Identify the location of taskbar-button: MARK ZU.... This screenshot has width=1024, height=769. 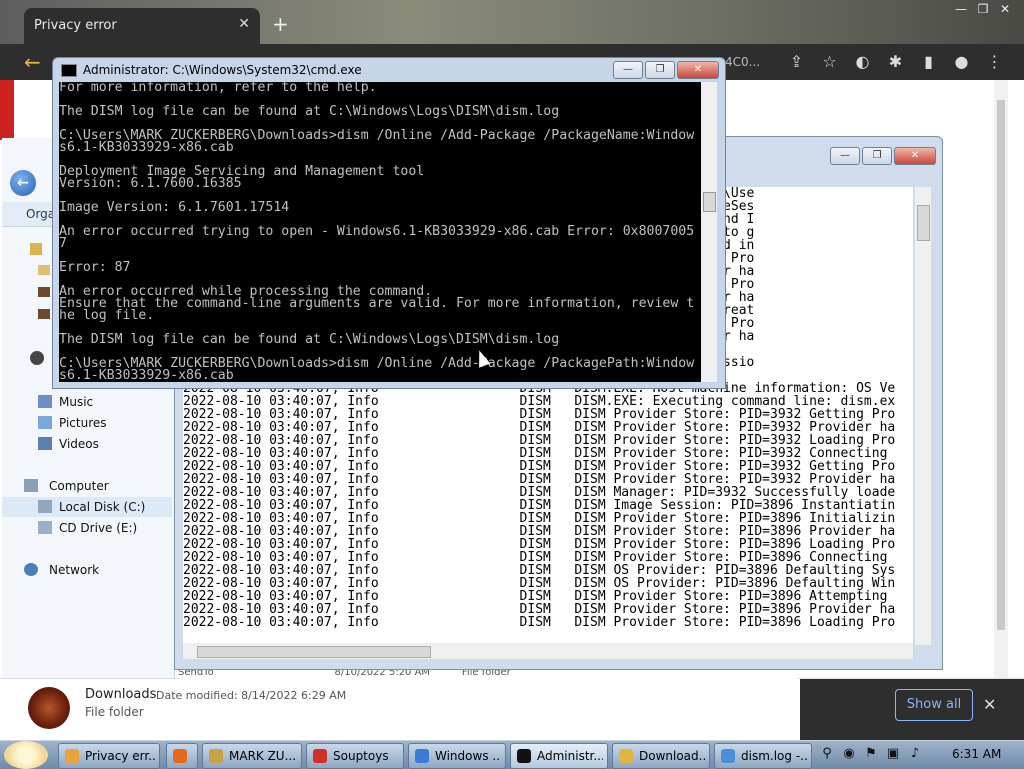
(252, 756).